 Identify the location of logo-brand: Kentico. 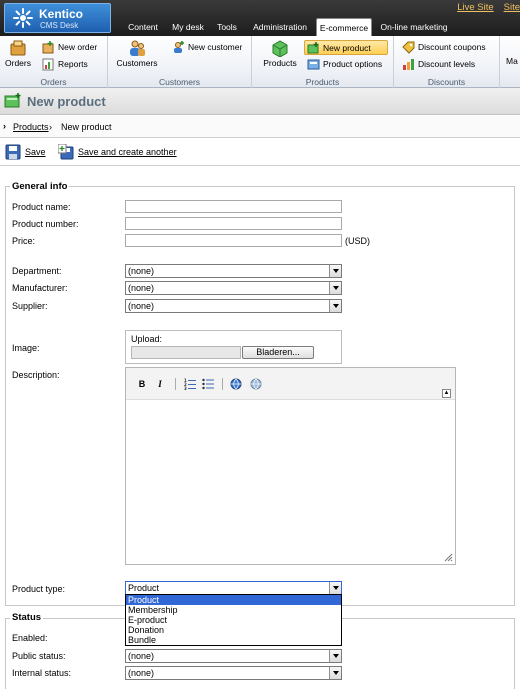
(61, 14).